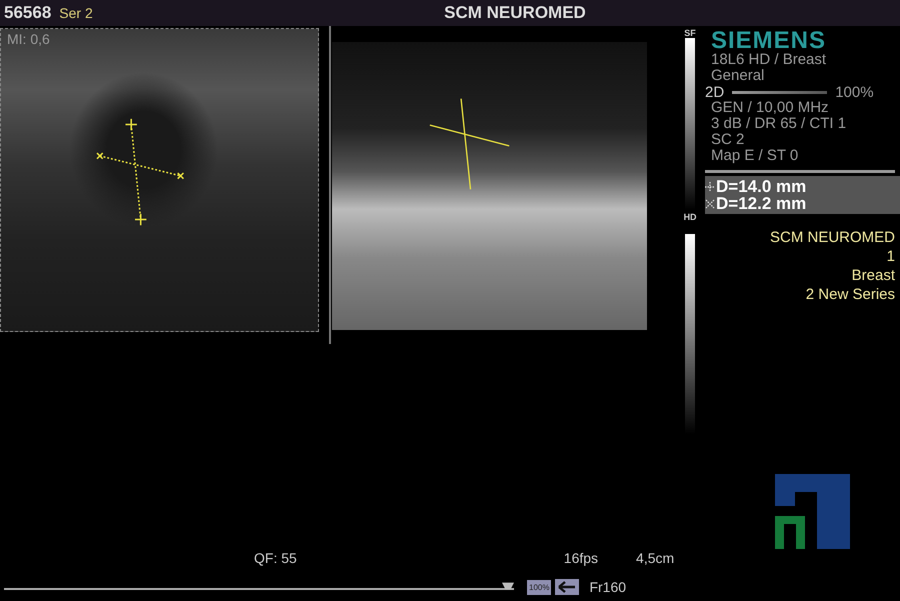 This screenshot has height=601, width=900. What do you see at coordinates (76, 13) in the screenshot?
I see `series-label: Ser 2` at bounding box center [76, 13].